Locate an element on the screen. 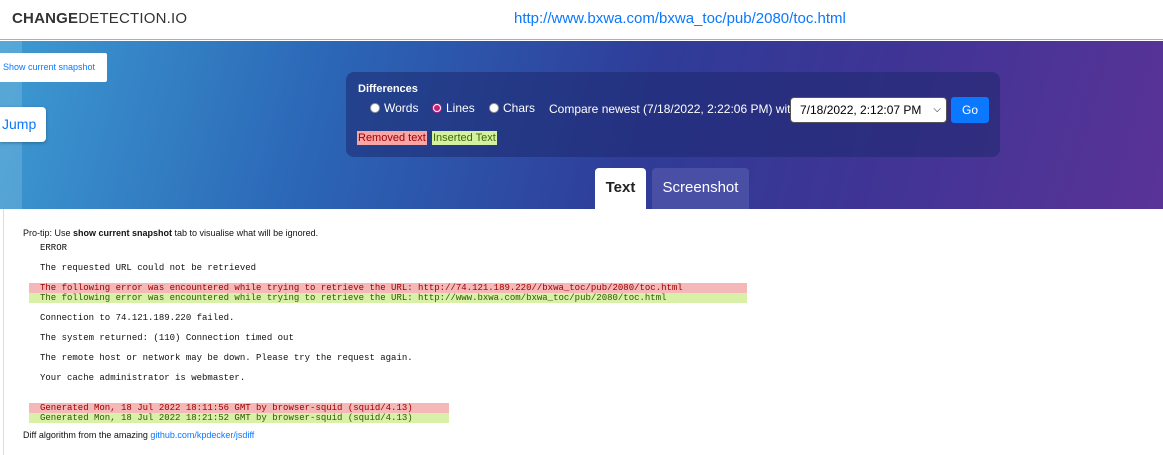 This screenshot has width=1163, height=455. radio-chars is located at coordinates (494, 108).